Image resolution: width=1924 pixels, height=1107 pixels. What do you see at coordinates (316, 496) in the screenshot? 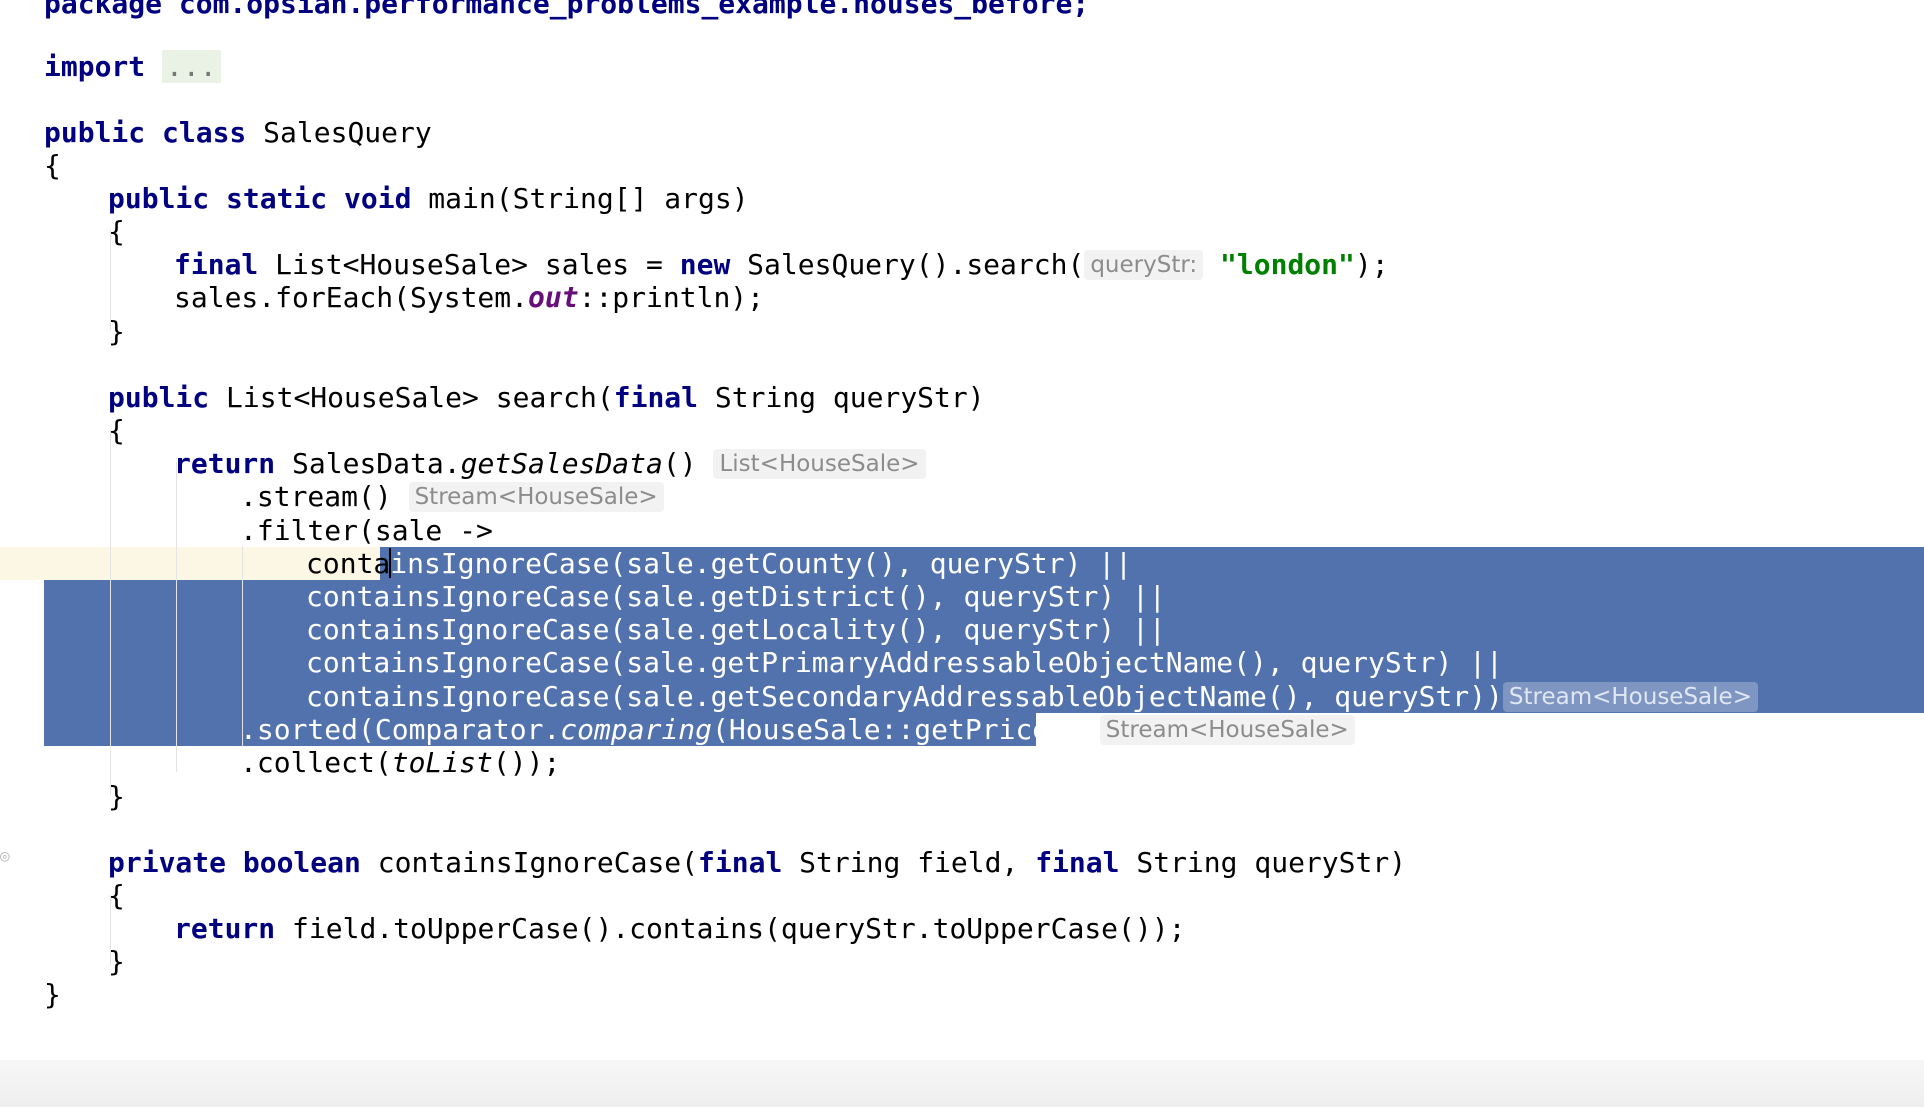
I see `stream-call: .stream()` at bounding box center [316, 496].